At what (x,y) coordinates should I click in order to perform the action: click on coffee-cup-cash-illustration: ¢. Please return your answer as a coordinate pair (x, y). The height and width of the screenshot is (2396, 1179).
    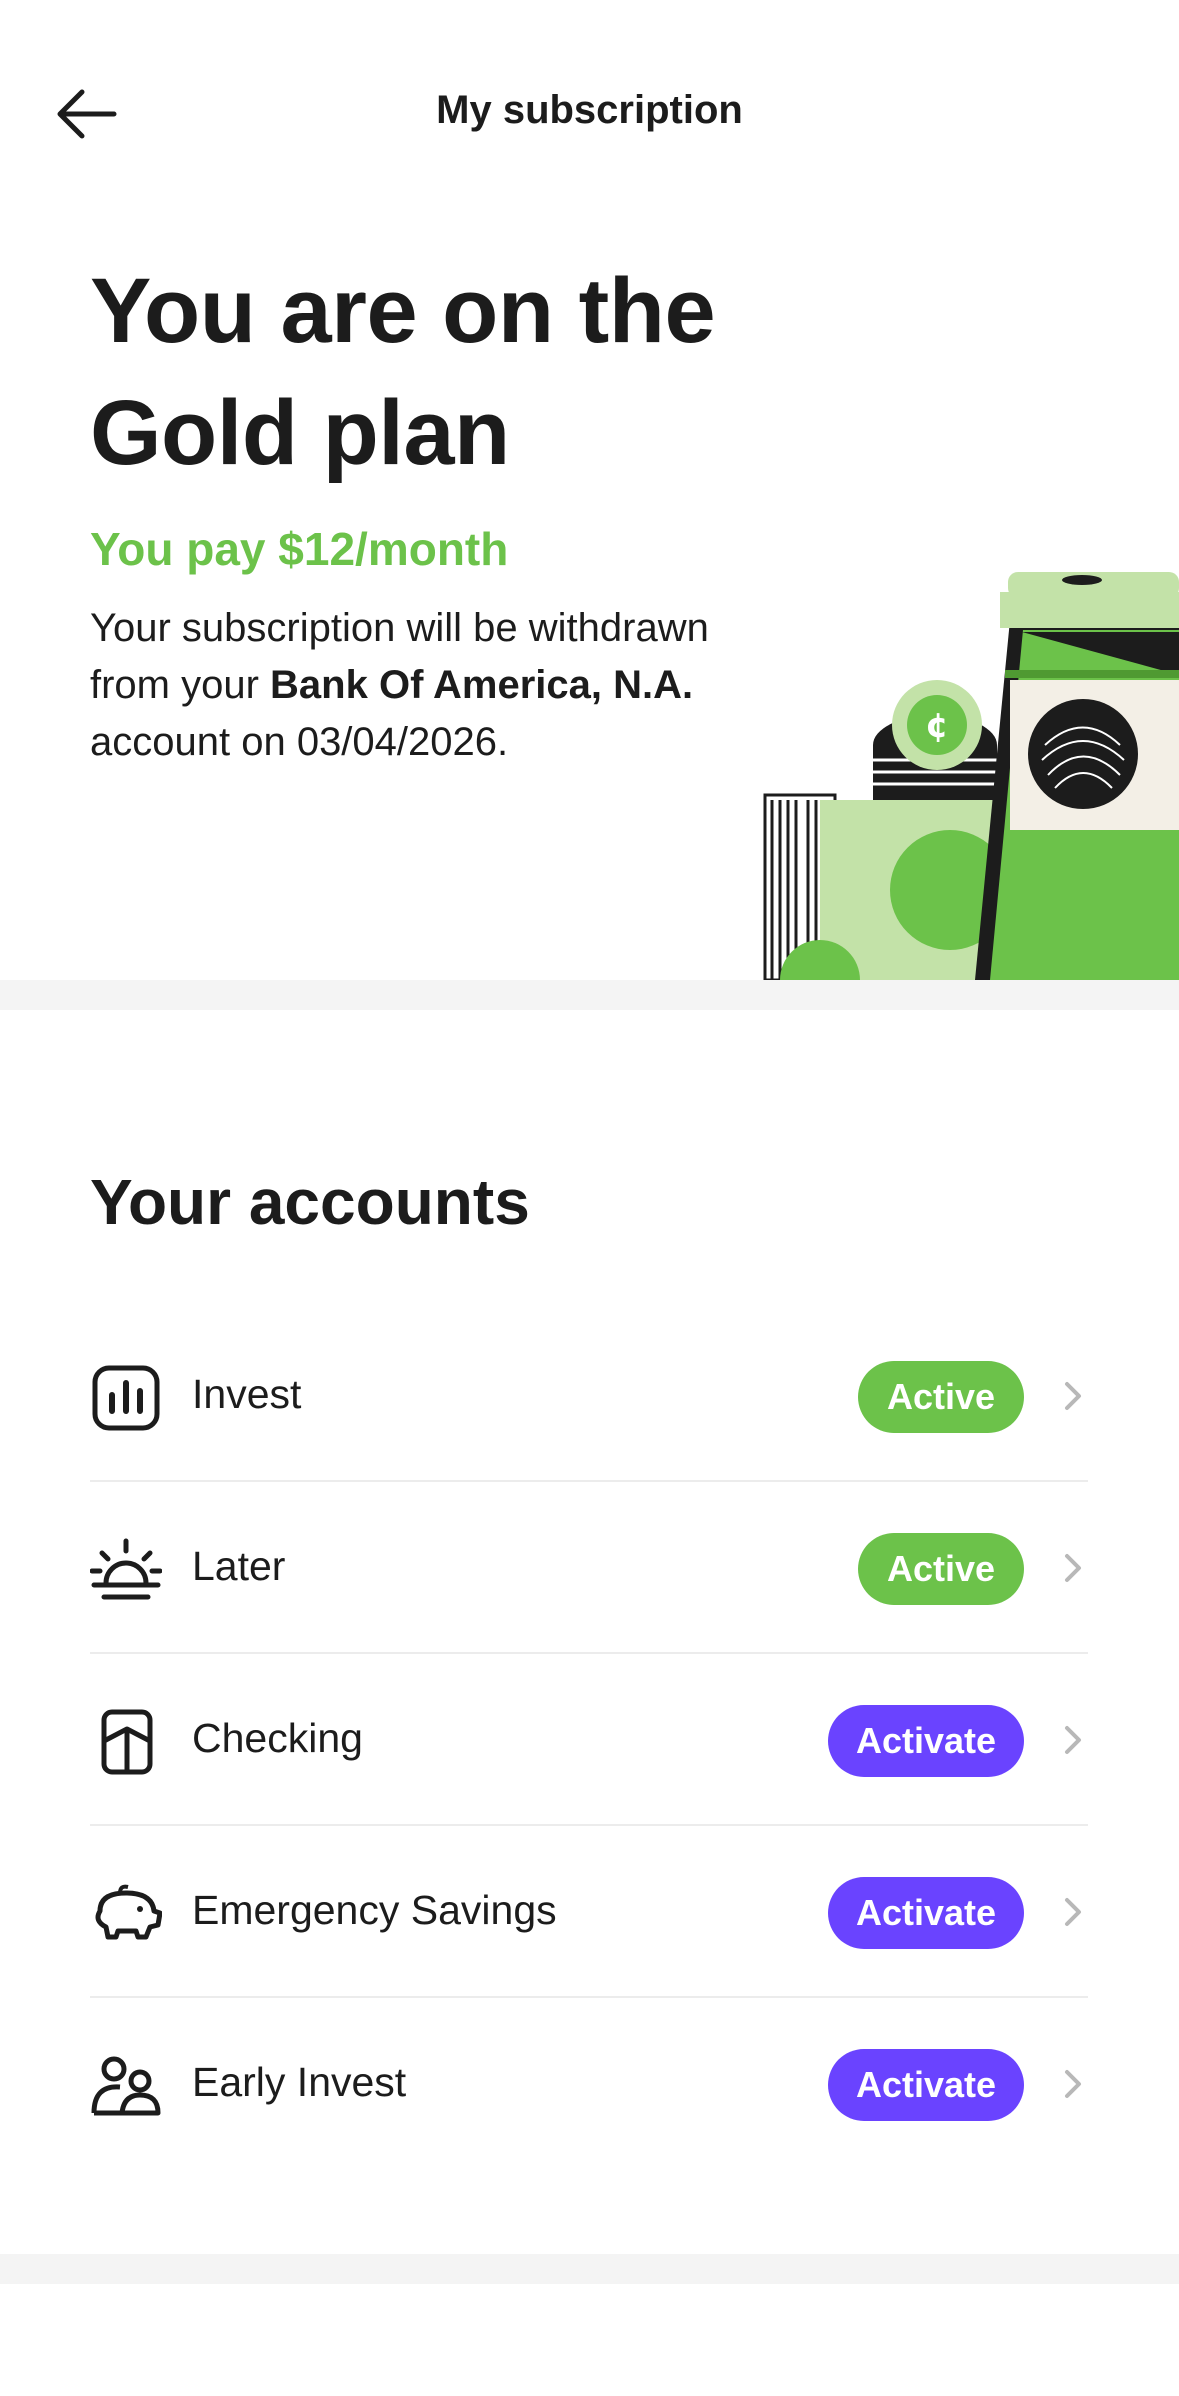
    Looking at the image, I should click on (971, 776).